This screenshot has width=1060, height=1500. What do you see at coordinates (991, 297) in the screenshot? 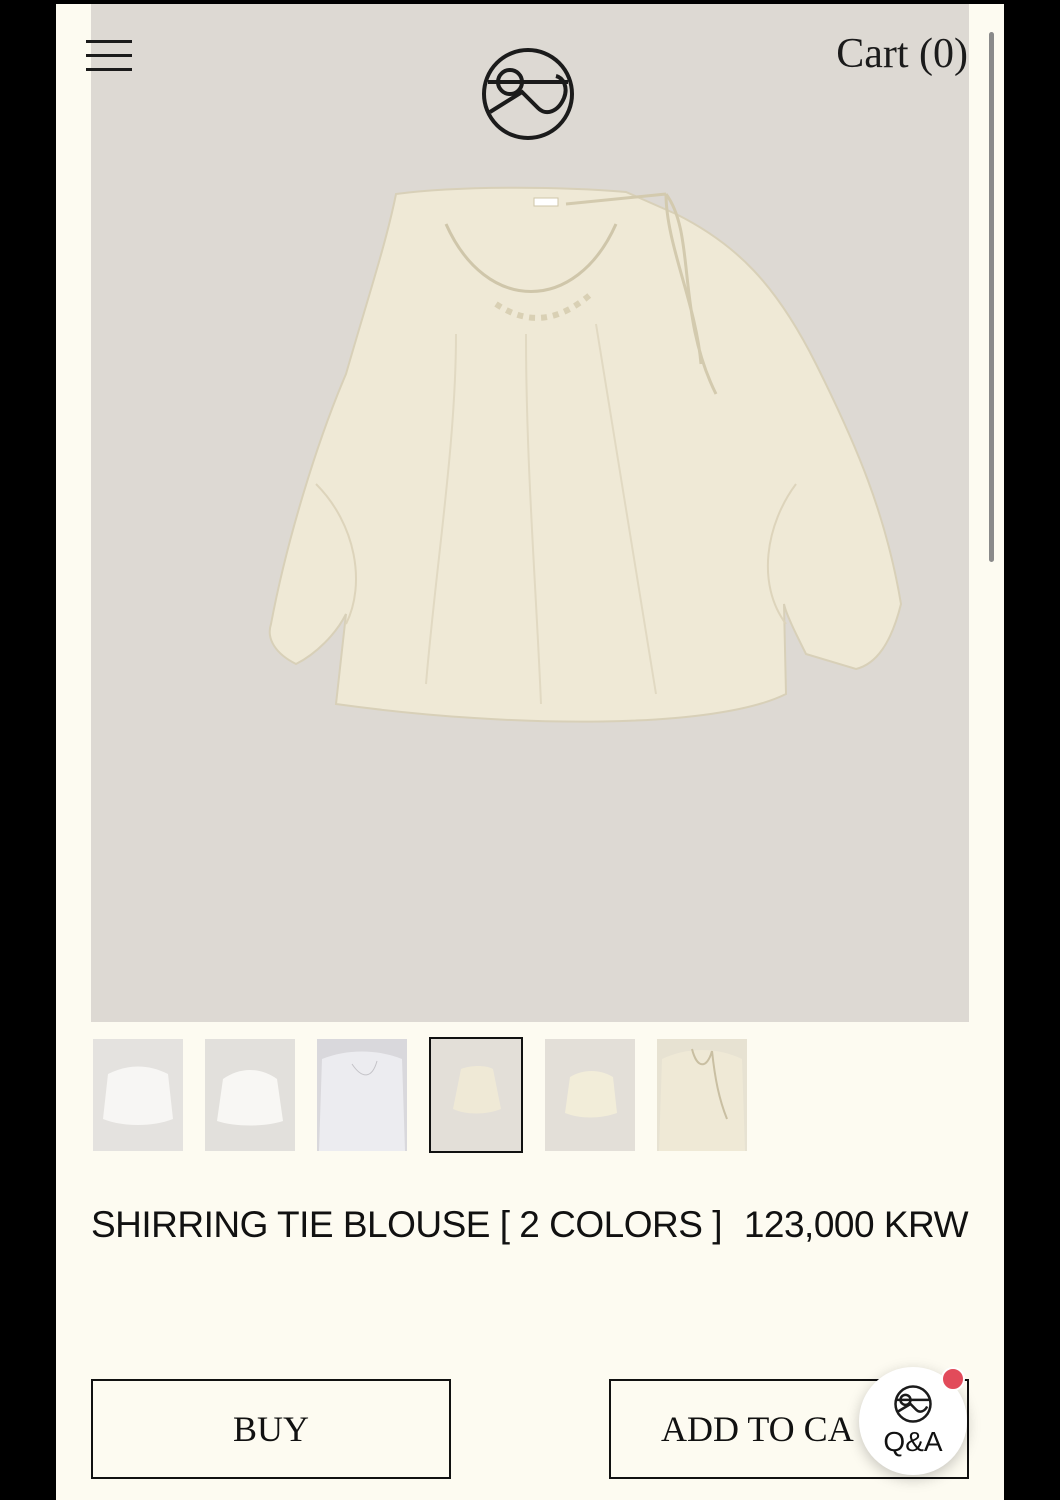
I see `page-scrollbar` at bounding box center [991, 297].